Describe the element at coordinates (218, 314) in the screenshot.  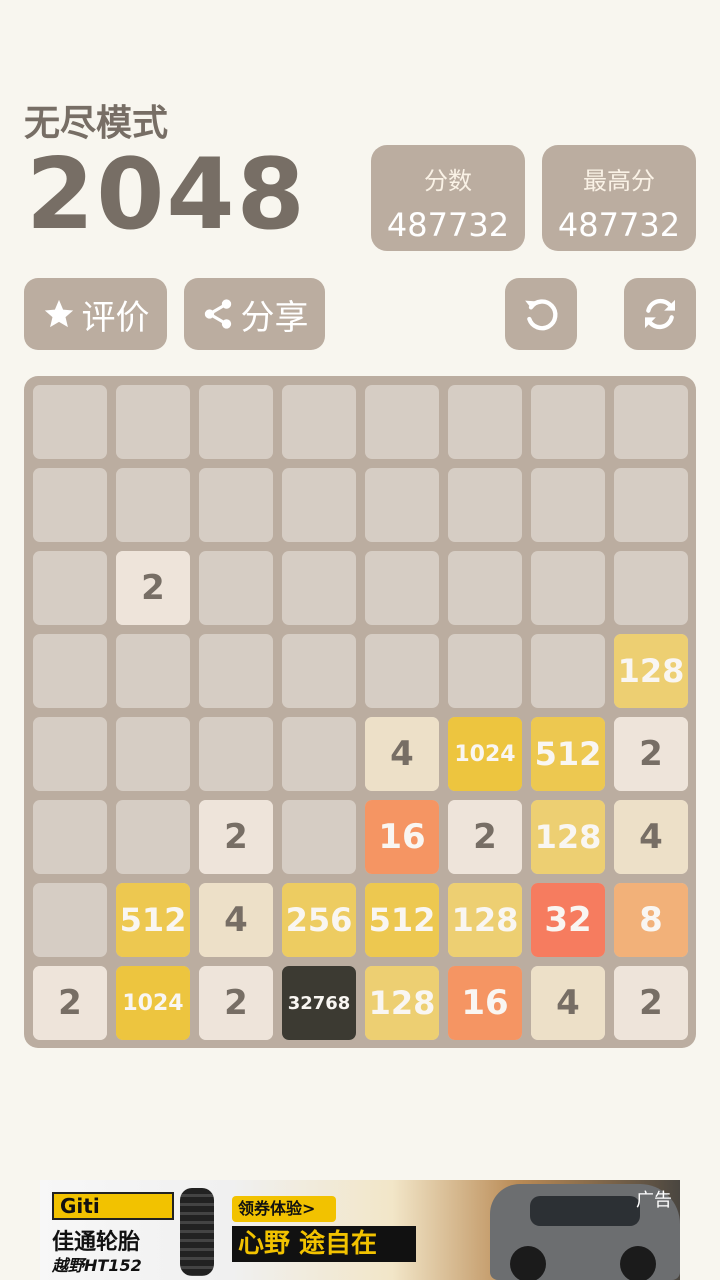
I see `share-icon` at that location.